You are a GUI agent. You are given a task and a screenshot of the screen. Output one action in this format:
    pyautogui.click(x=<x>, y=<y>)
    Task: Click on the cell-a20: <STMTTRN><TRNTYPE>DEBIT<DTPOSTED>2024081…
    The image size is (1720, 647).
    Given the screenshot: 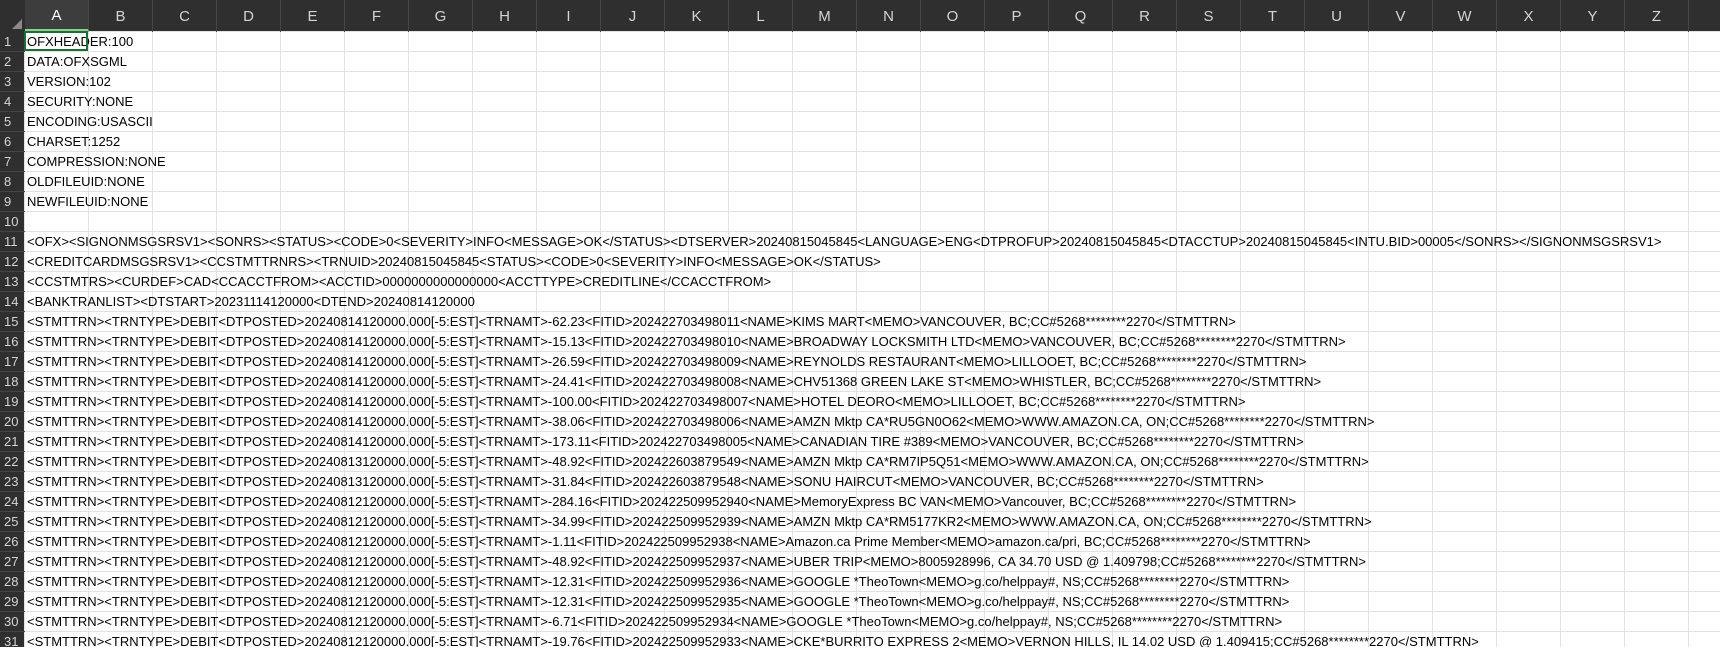 What is the action you would take?
    pyautogui.click(x=700, y=422)
    